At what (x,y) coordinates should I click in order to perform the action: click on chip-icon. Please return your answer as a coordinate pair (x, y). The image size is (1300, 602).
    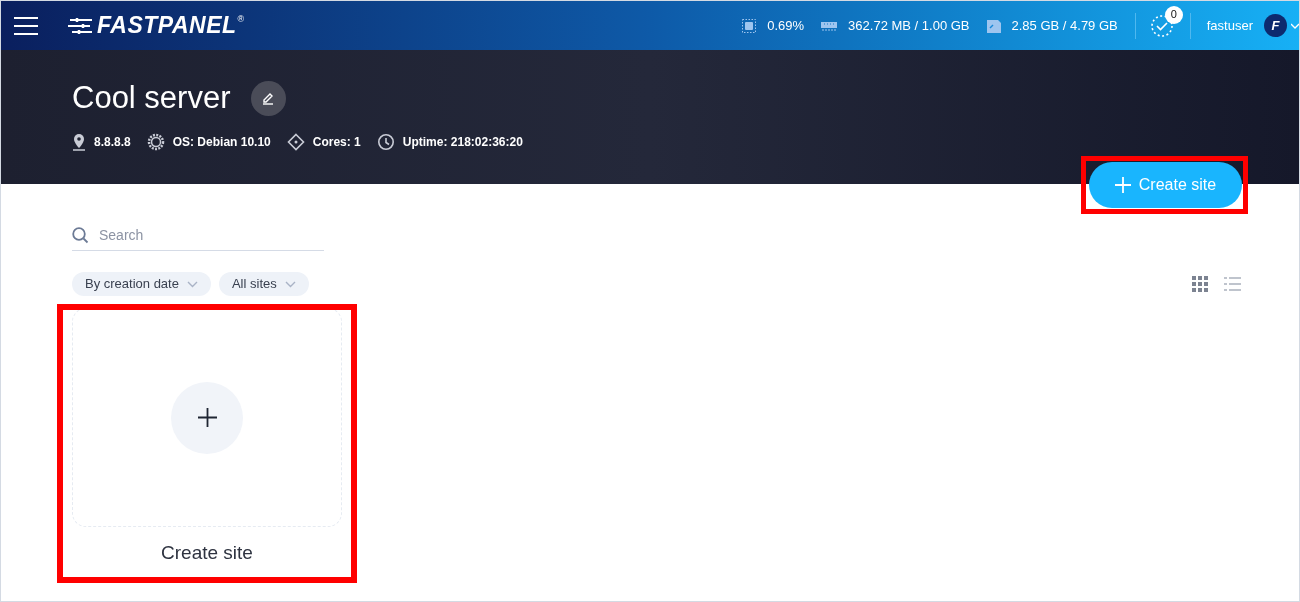
    Looking at the image, I should click on (749, 25).